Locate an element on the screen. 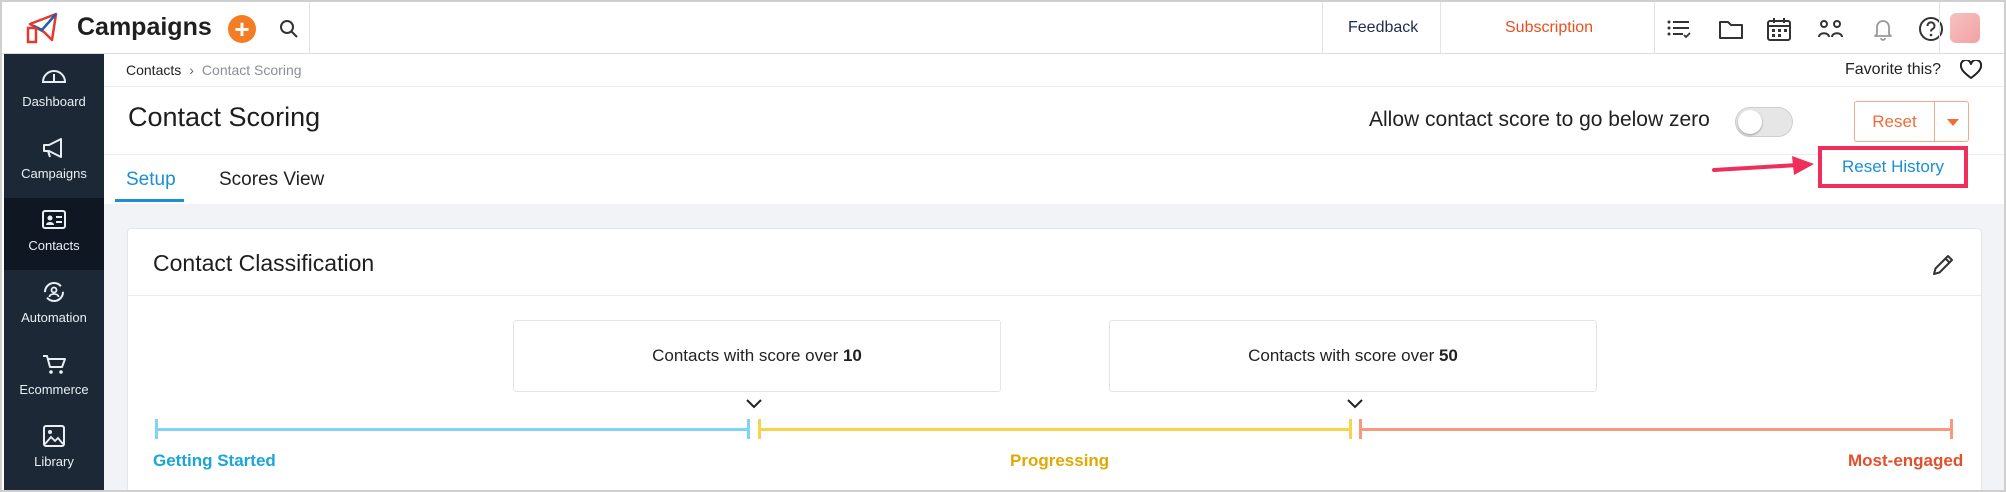 This screenshot has width=2006, height=492. reset-button: Reset is located at coordinates (1894, 121).